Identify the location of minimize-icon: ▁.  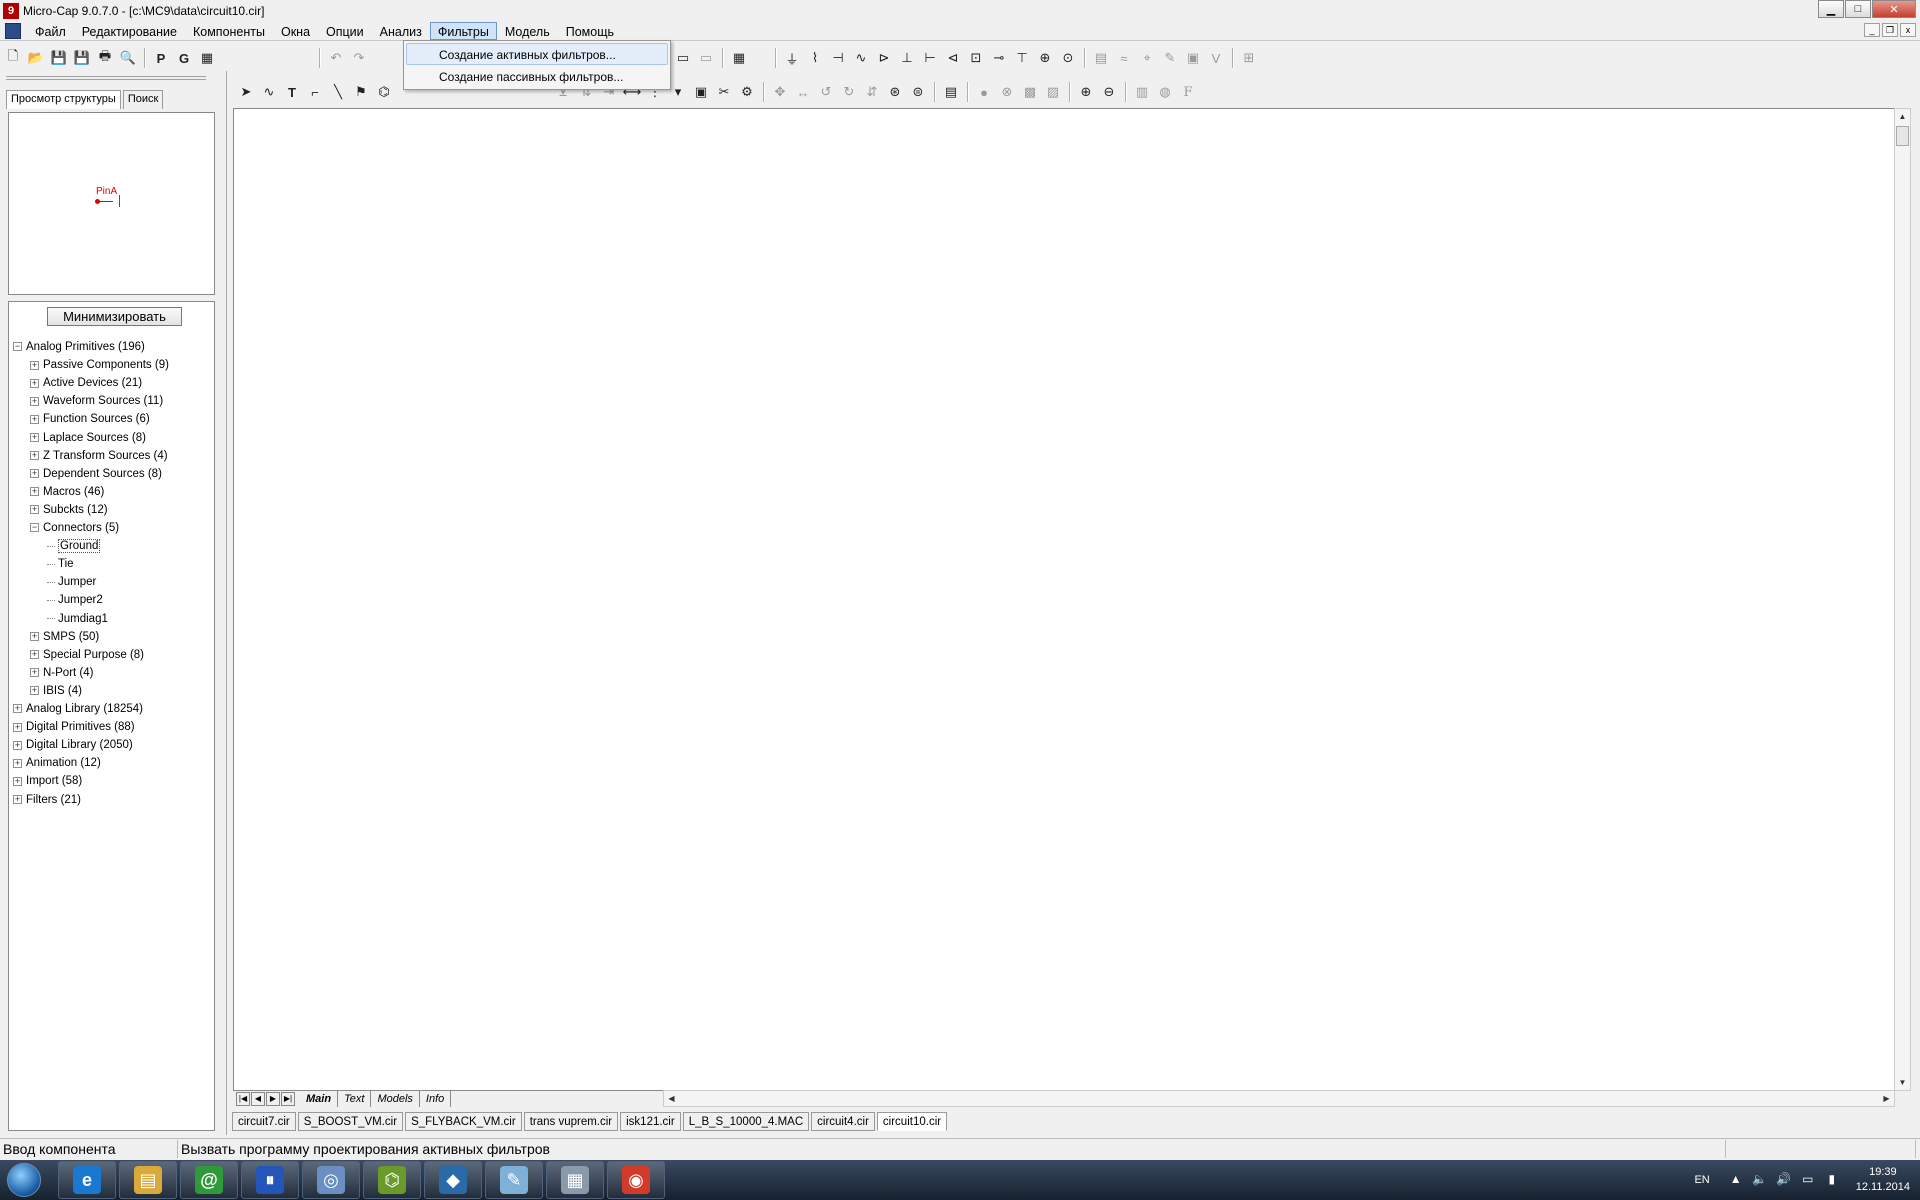
(1831, 9).